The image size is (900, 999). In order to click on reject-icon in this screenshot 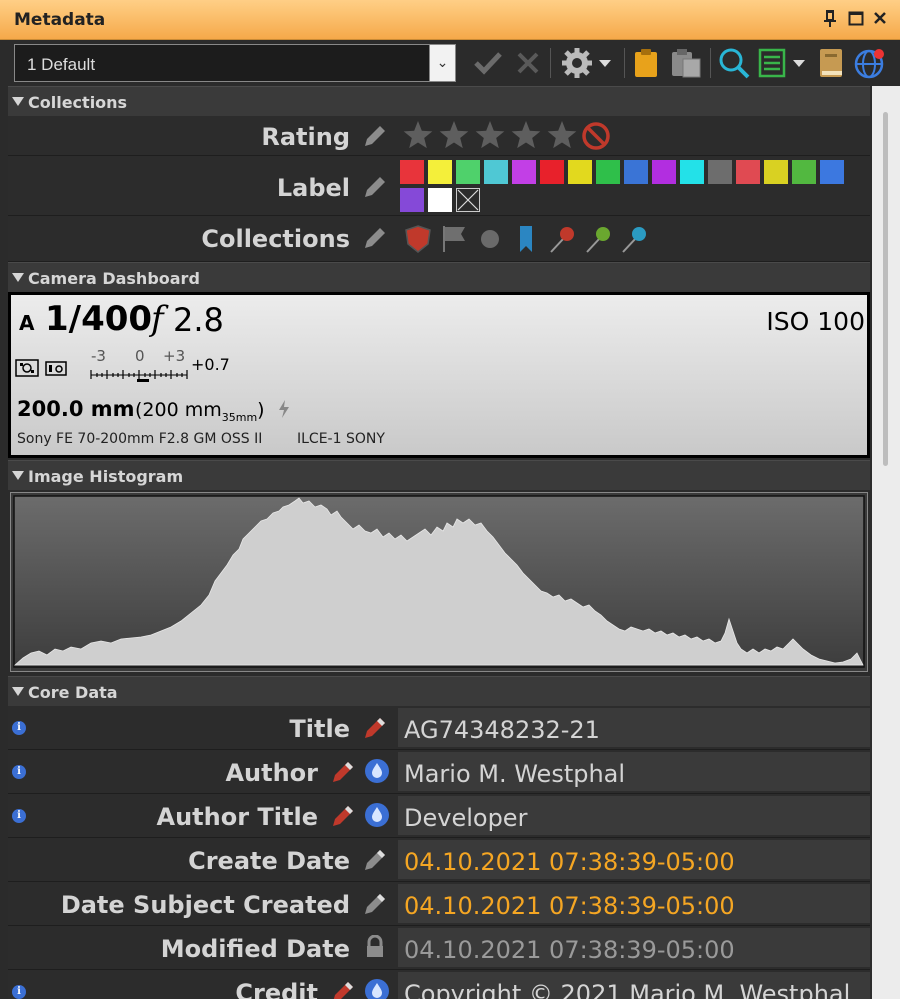, I will do `click(596, 136)`.